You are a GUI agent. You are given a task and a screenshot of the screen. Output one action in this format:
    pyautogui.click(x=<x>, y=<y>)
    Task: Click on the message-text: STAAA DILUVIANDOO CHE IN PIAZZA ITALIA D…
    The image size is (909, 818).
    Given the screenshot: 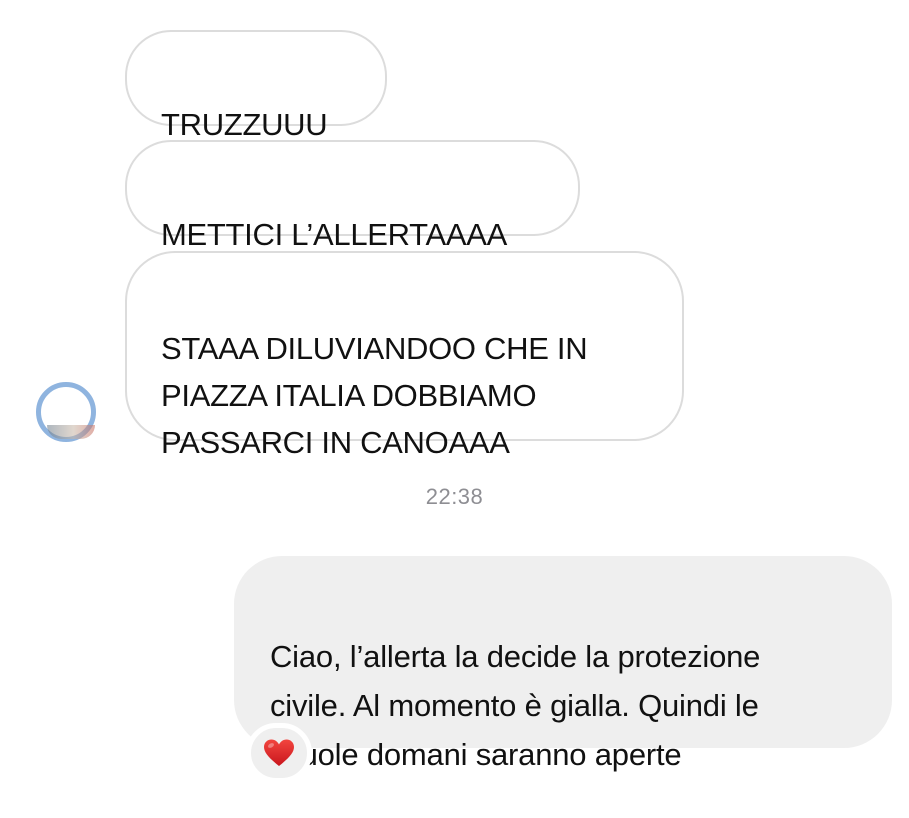 What is the action you would take?
    pyautogui.click(x=374, y=395)
    